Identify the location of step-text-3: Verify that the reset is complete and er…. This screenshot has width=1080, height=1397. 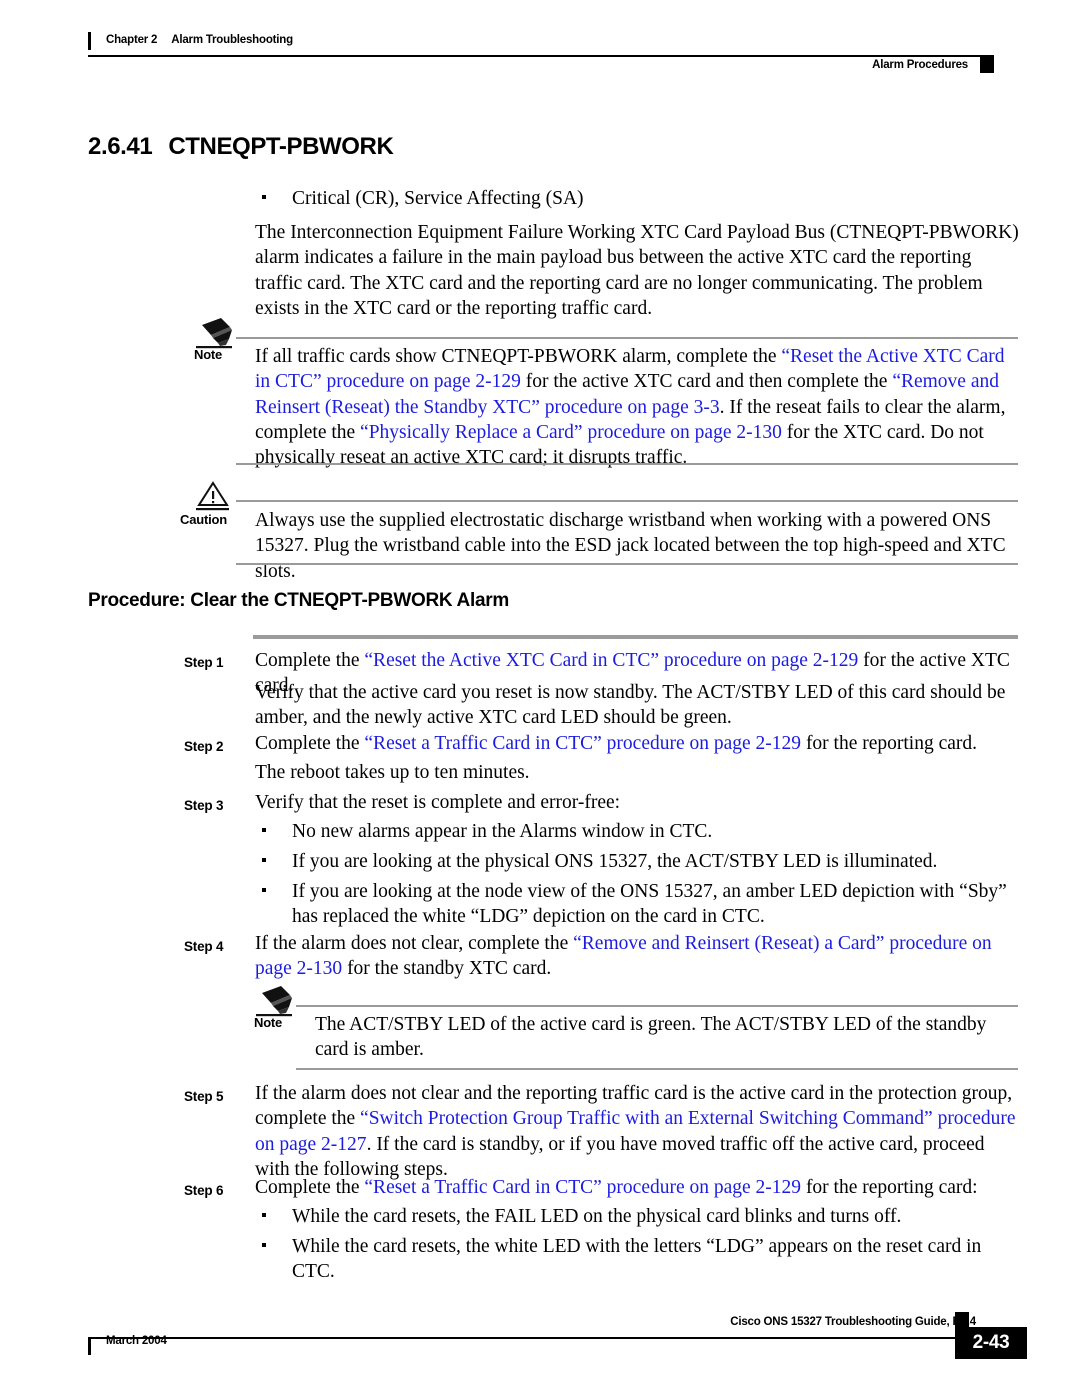
(438, 802).